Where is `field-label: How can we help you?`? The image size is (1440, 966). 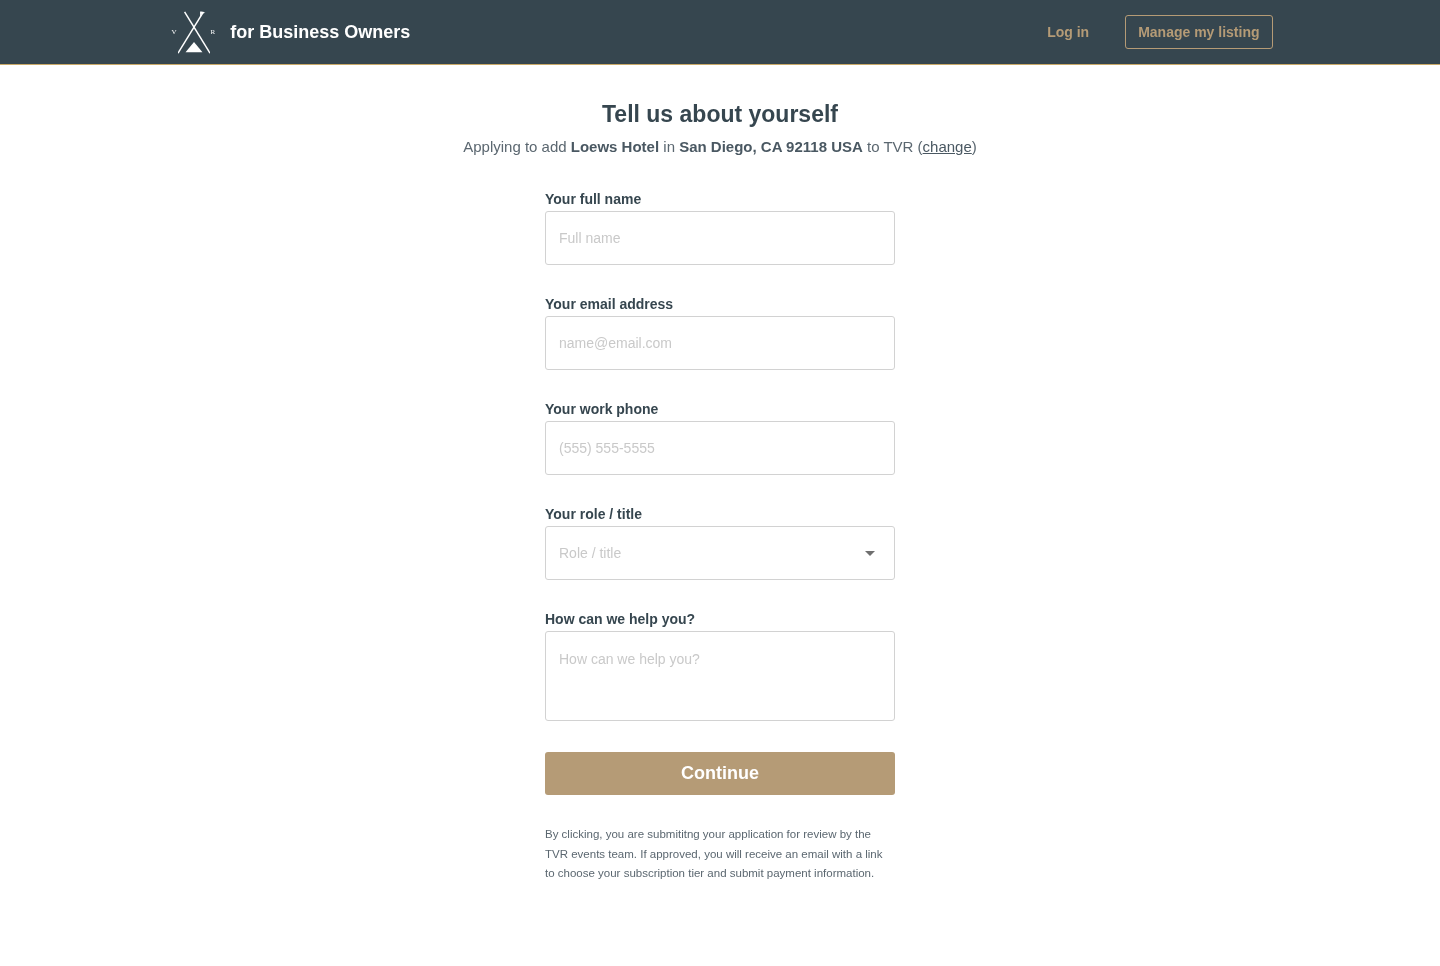 field-label: How can we help you? is located at coordinates (621, 619).